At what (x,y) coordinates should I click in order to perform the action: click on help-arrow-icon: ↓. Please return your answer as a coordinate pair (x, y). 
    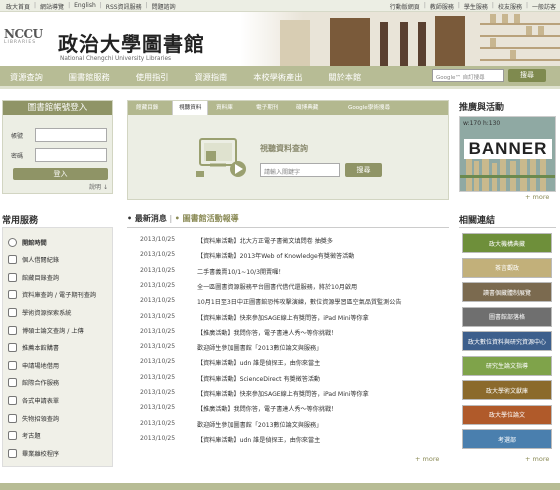
    Looking at the image, I should click on (105, 187).